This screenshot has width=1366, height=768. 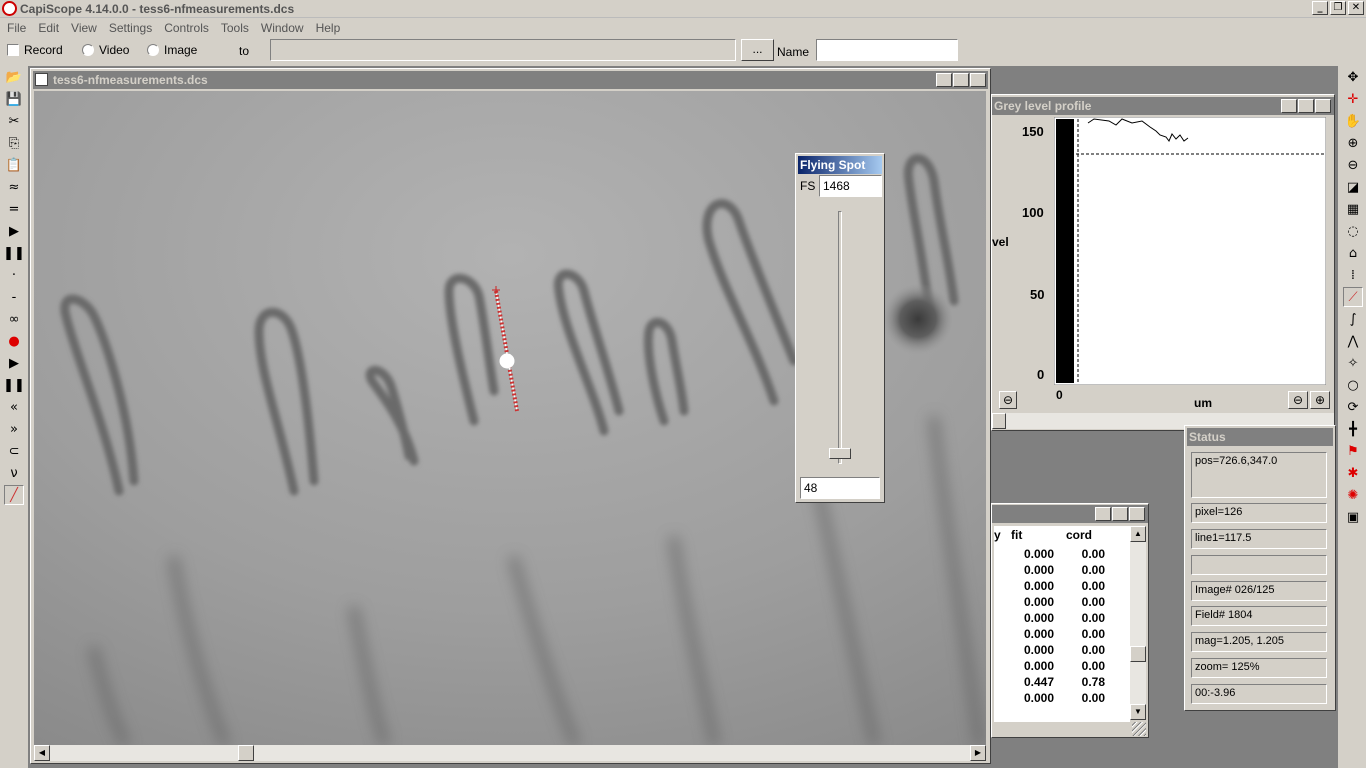 What do you see at coordinates (14, 165) in the screenshot?
I see `paste-icon: 📋` at bounding box center [14, 165].